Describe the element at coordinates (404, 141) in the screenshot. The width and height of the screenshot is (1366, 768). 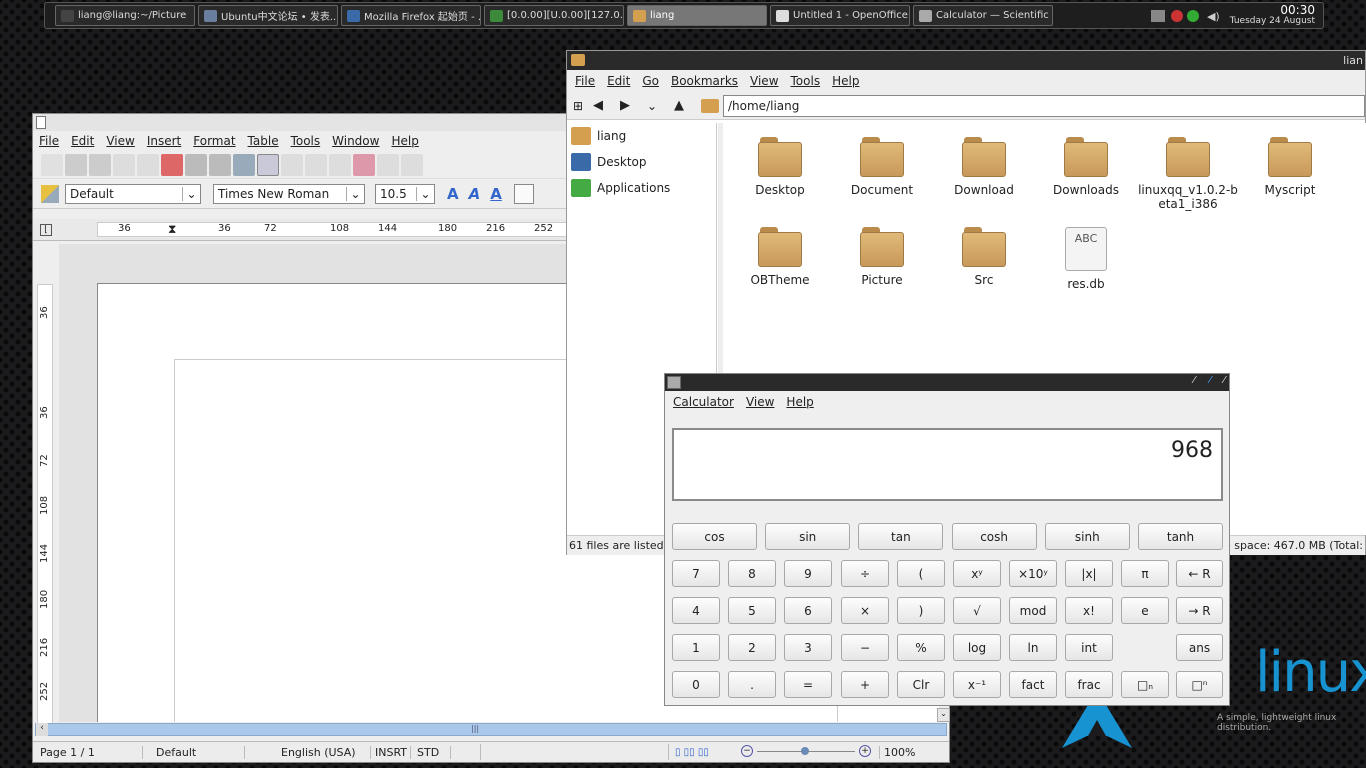
I see `menu-help: Help` at that location.